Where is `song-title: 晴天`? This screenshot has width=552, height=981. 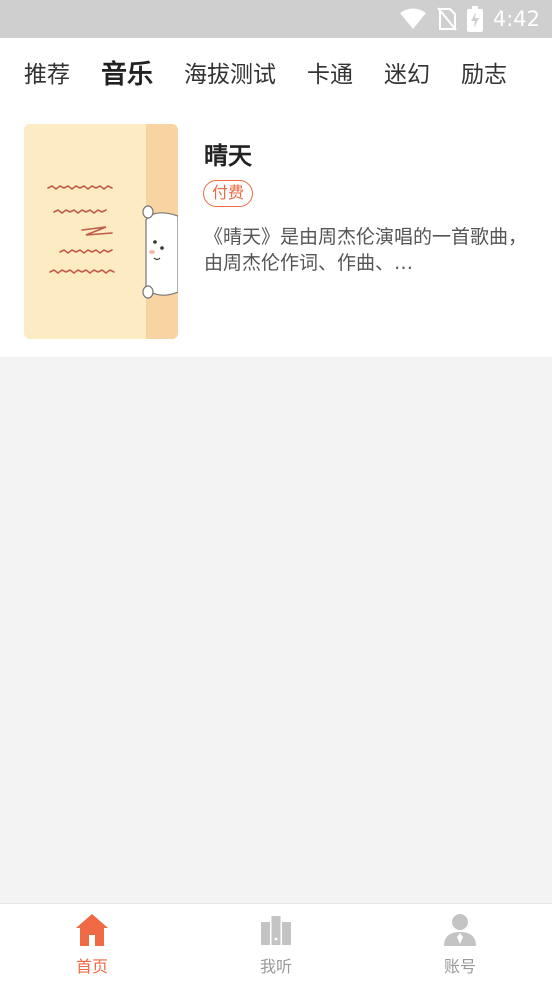 song-title: 晴天 is located at coordinates (228, 156).